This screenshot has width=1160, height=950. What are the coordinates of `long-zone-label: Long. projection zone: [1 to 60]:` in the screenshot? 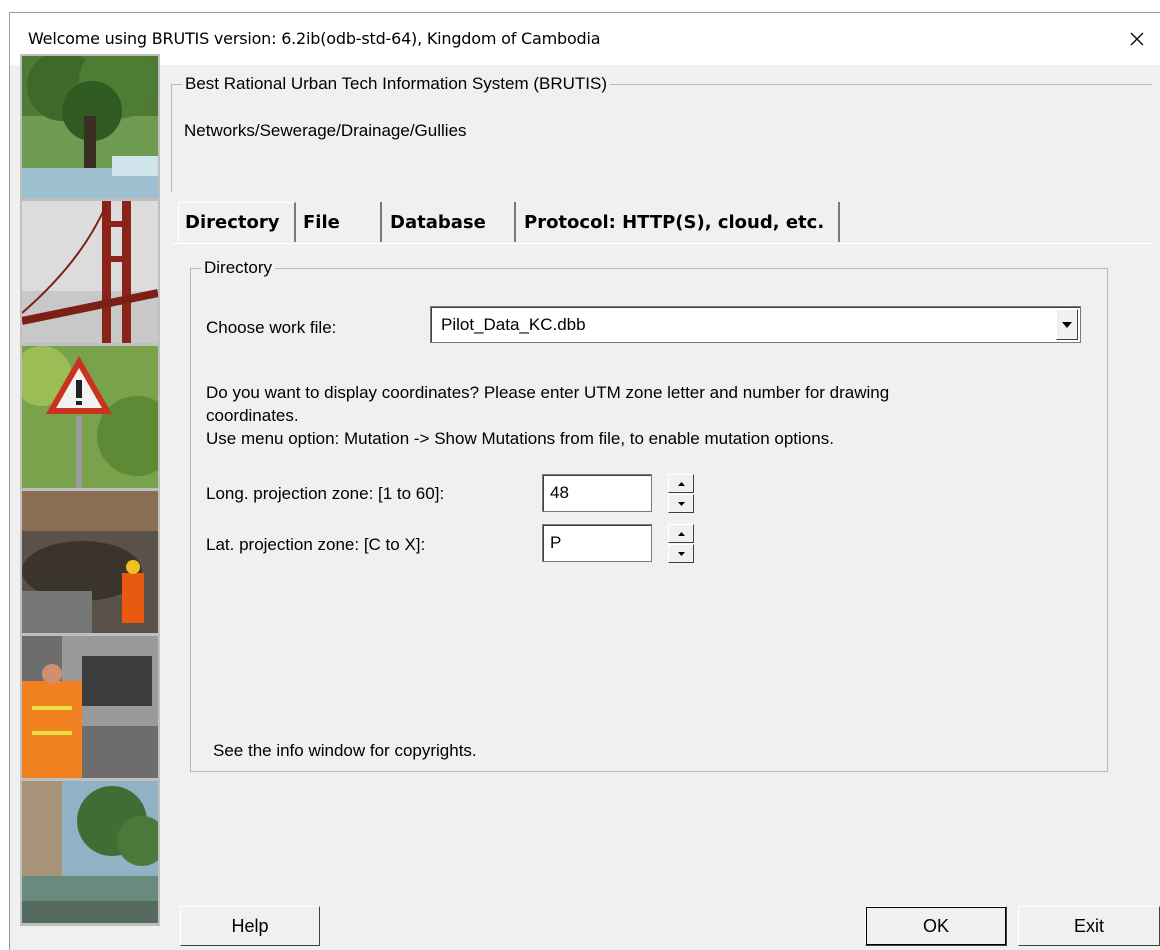 It's located at (325, 493).